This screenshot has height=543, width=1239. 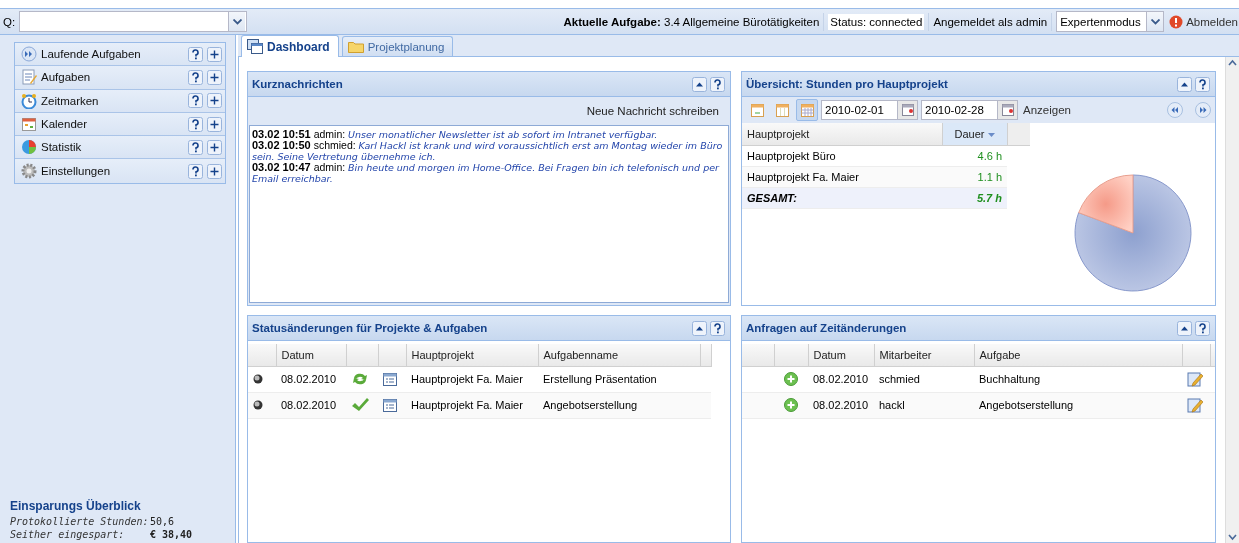 I want to click on column-header: Aufgabe, so click(x=1078, y=355).